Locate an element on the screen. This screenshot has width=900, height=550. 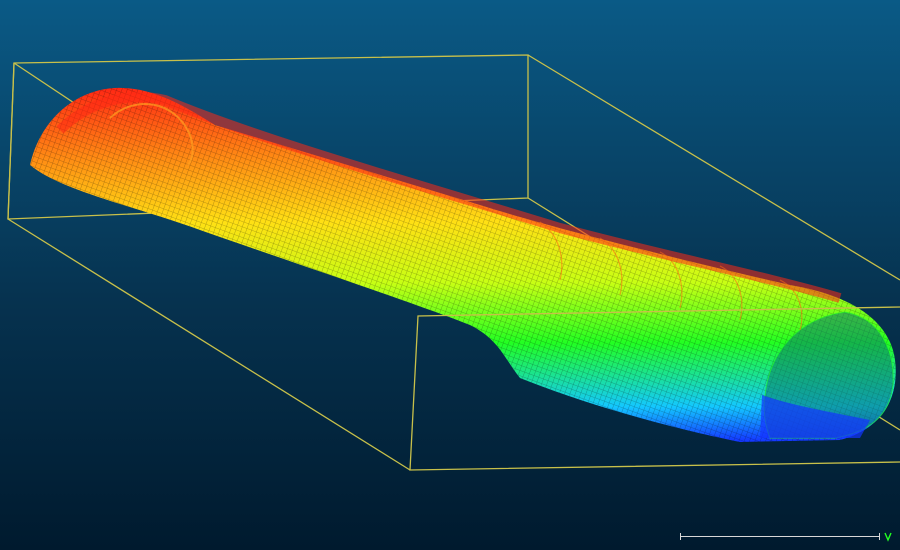
scale-bar-line is located at coordinates (780, 536).